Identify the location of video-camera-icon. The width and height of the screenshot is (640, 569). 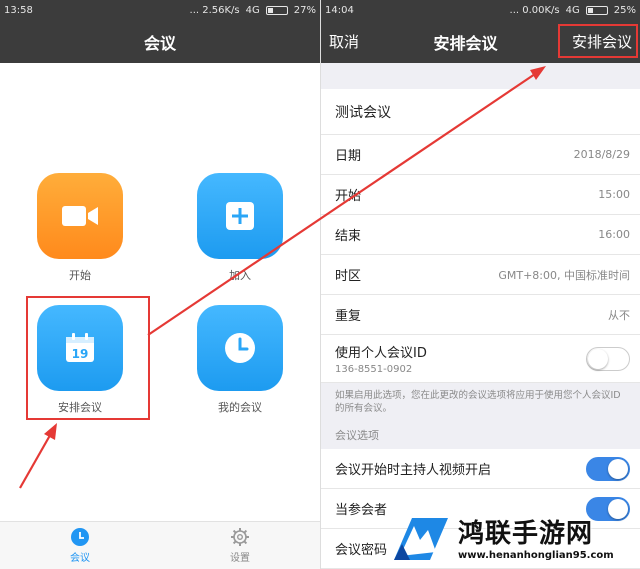
(80, 216).